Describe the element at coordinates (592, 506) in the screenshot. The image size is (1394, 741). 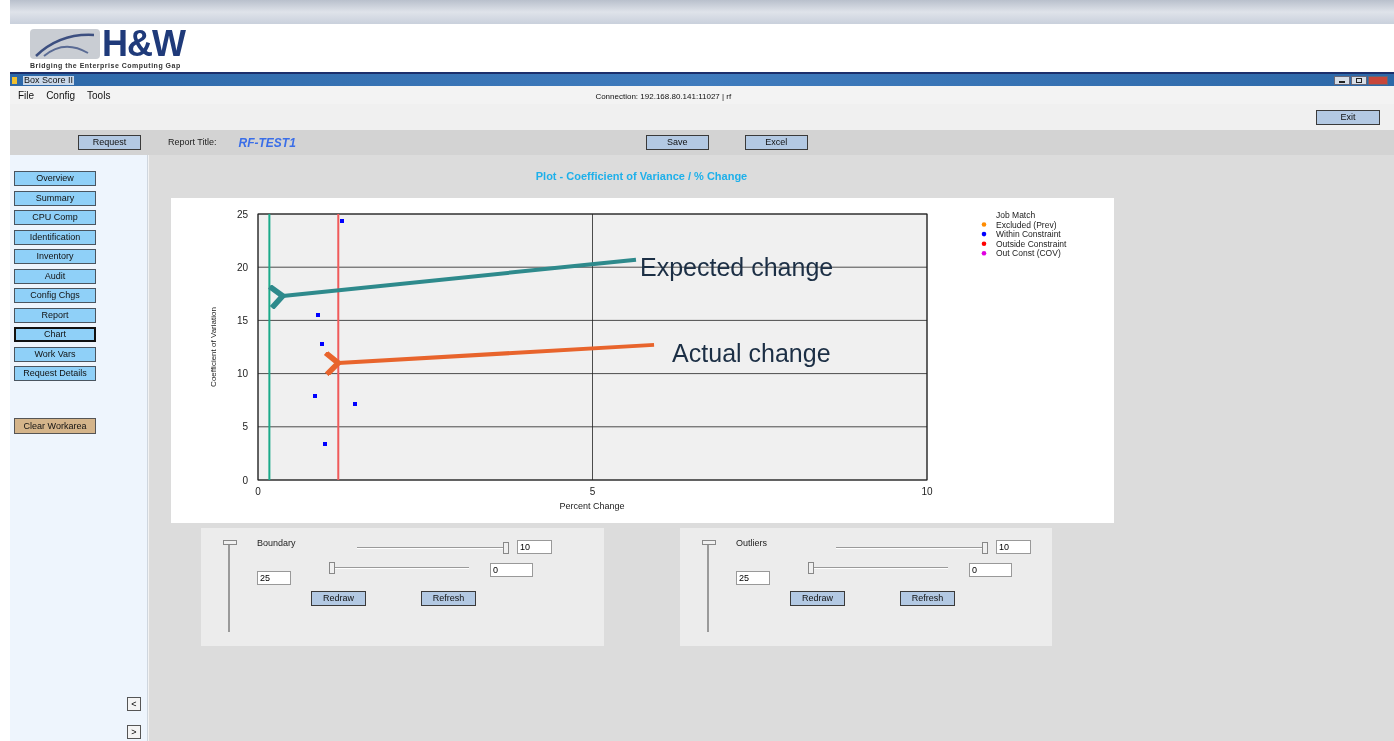
I see `x-axis-label: Percent Change` at that location.